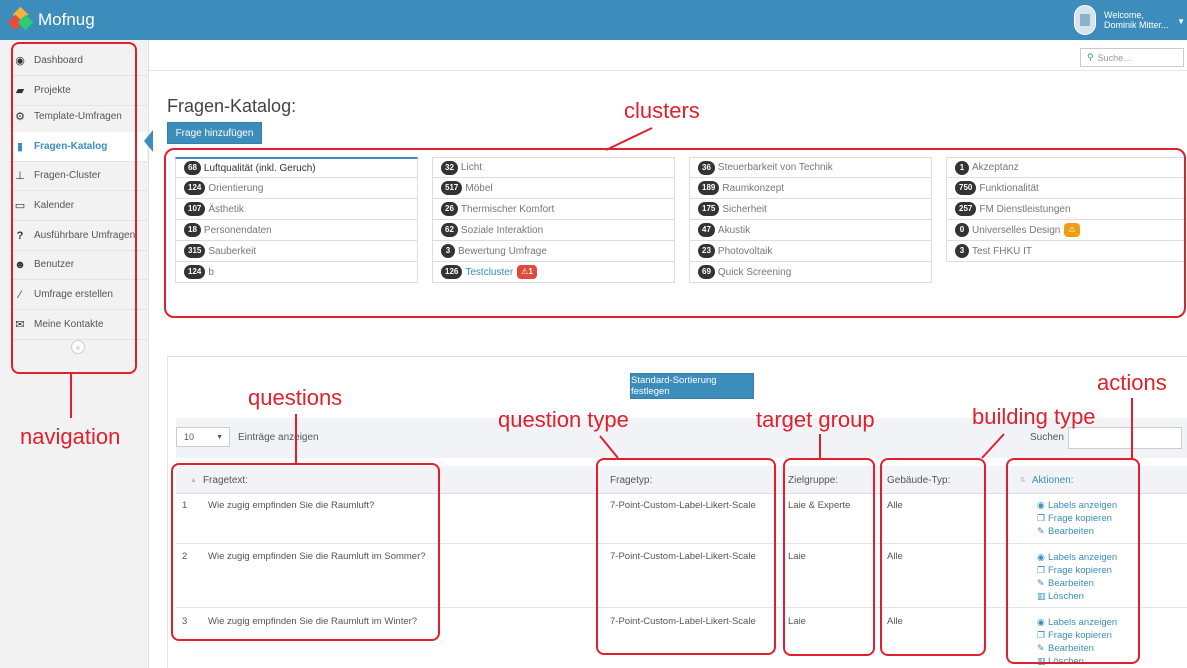 This screenshot has height=668, width=1187. What do you see at coordinates (305, 552) in the screenshot?
I see `annotation-questions-box` at bounding box center [305, 552].